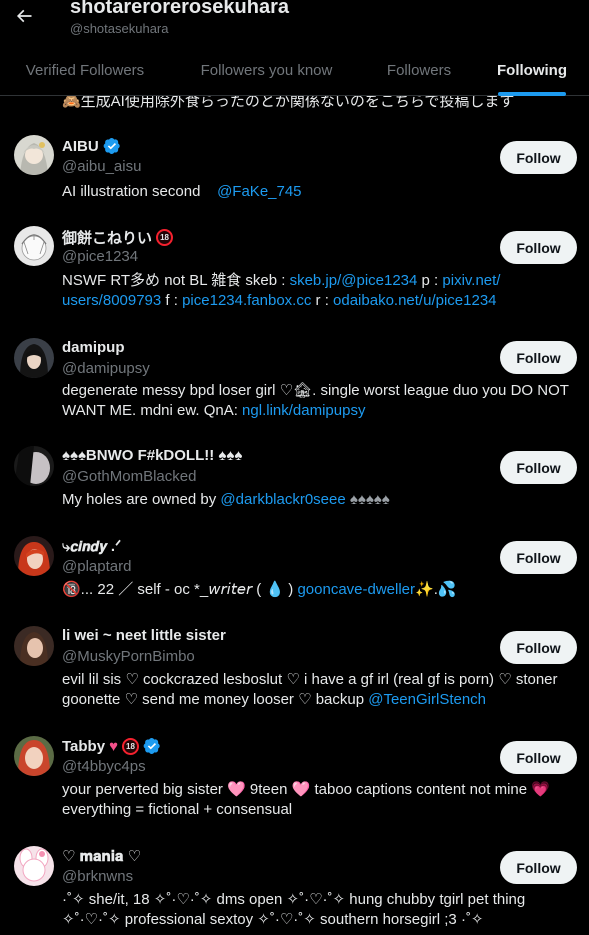 Image resolution: width=589 pixels, height=935 pixels. Describe the element at coordinates (107, 238) in the screenshot. I see `user-name-text: 御餅こねりい` at that location.